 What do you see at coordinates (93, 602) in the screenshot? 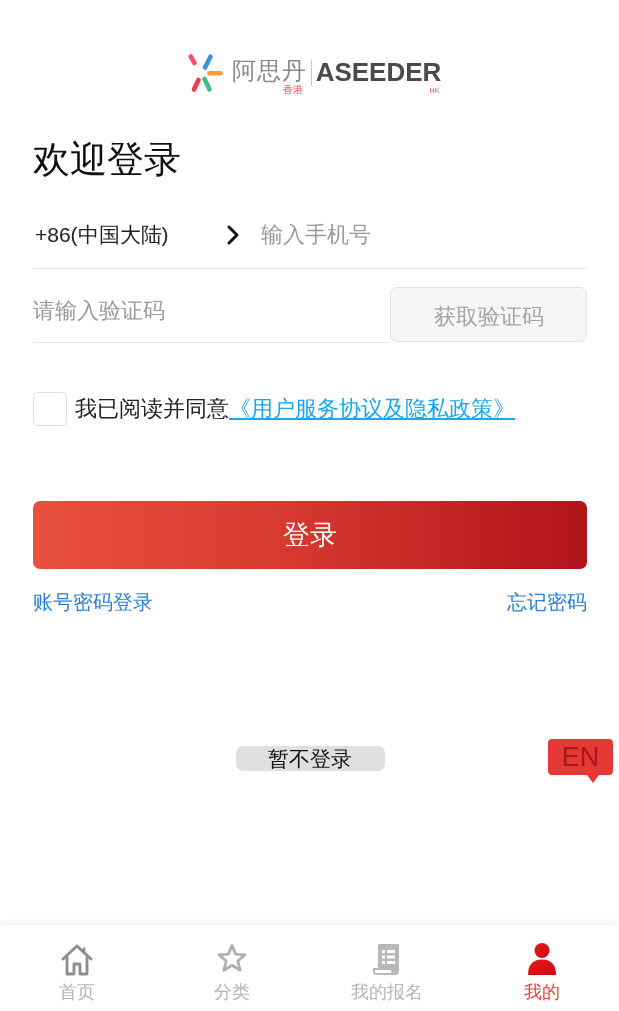
I see `password-login-link: 账号密码登录` at bounding box center [93, 602].